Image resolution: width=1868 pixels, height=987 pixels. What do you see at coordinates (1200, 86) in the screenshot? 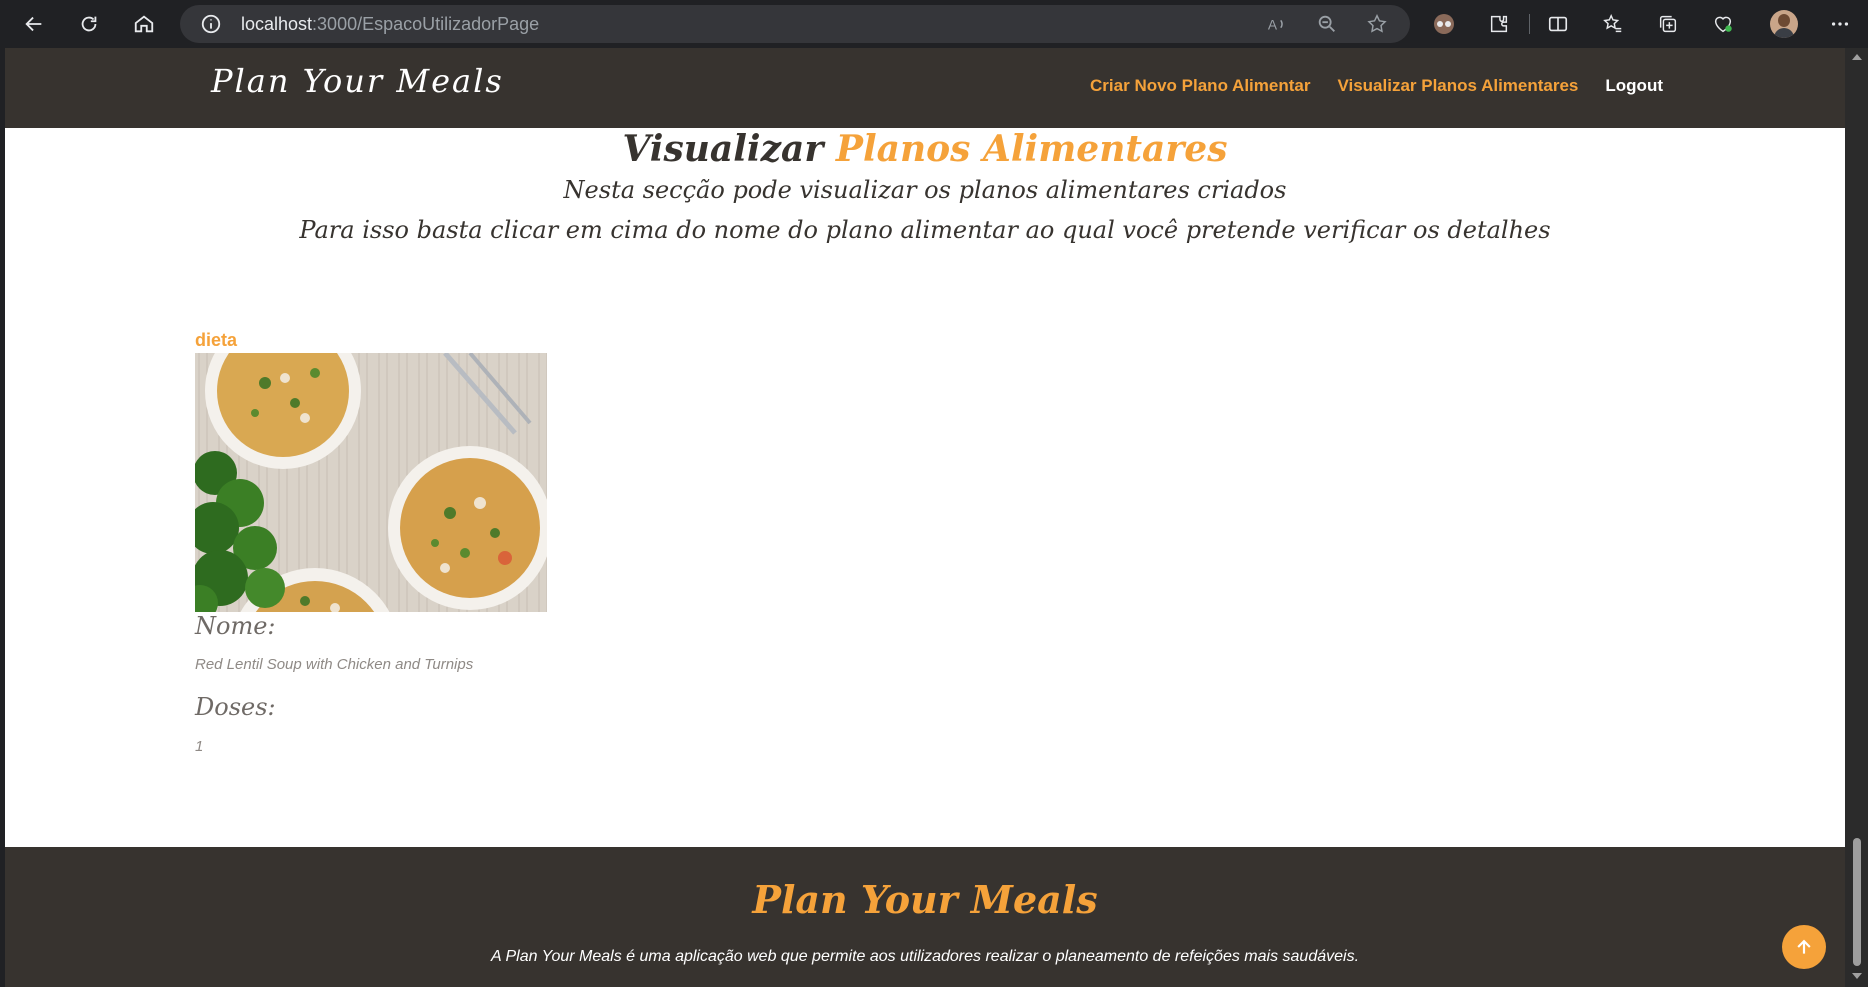
I see `nav-create-plan-link: Criar Novo Plano Alimentar` at bounding box center [1200, 86].